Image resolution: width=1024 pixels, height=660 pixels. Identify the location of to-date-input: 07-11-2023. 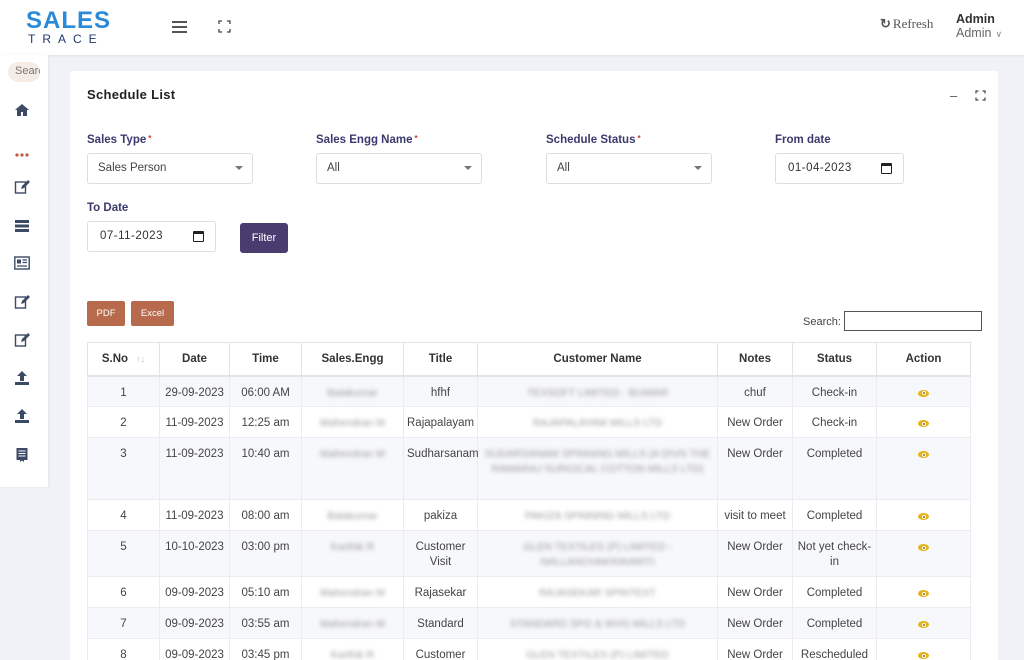
(151, 236).